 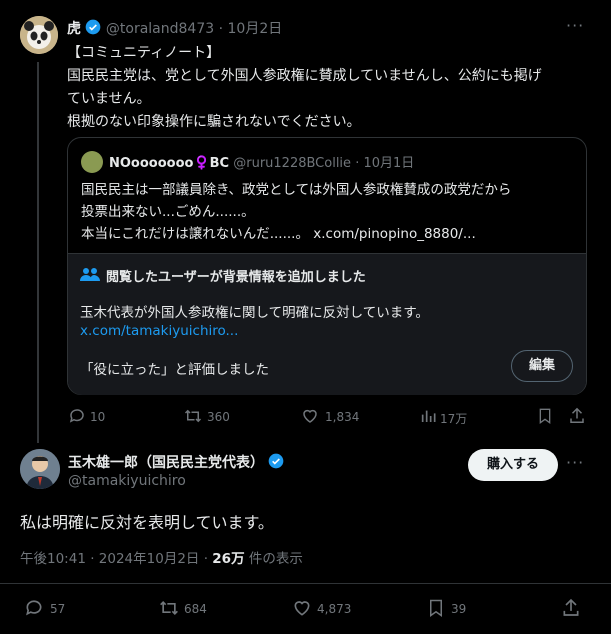 I want to click on quote-line: 投票出来ない...ごめん......。, so click(x=168, y=212).